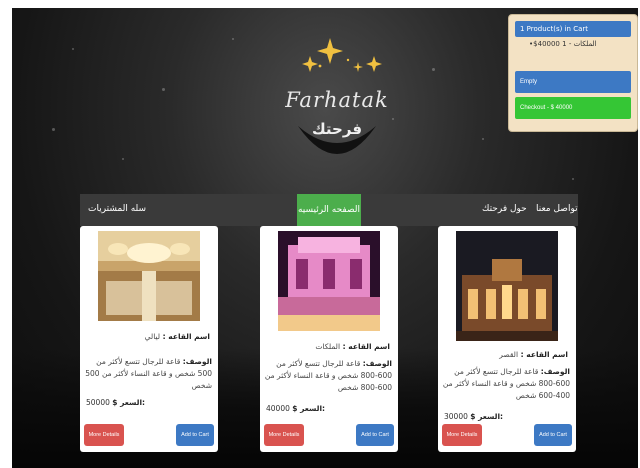  I want to click on empty-cart-button: Empty, so click(573, 82).